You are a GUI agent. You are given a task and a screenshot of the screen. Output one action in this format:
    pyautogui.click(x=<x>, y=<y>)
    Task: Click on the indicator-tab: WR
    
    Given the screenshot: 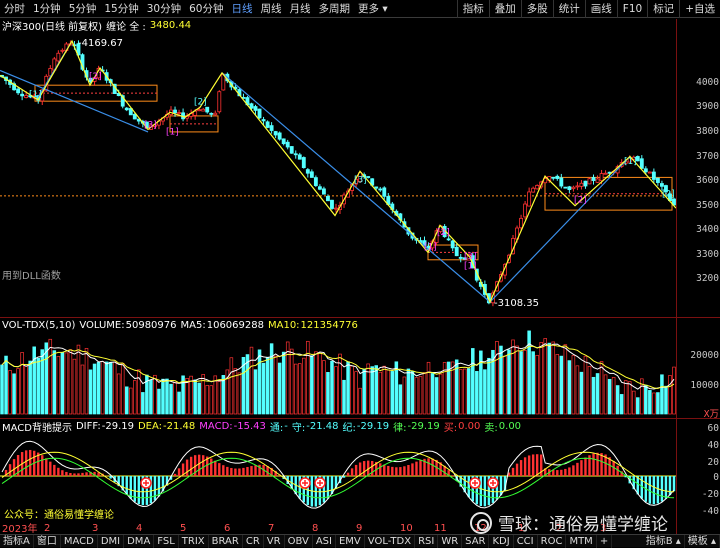 What is the action you would take?
    pyautogui.click(x=450, y=541)
    